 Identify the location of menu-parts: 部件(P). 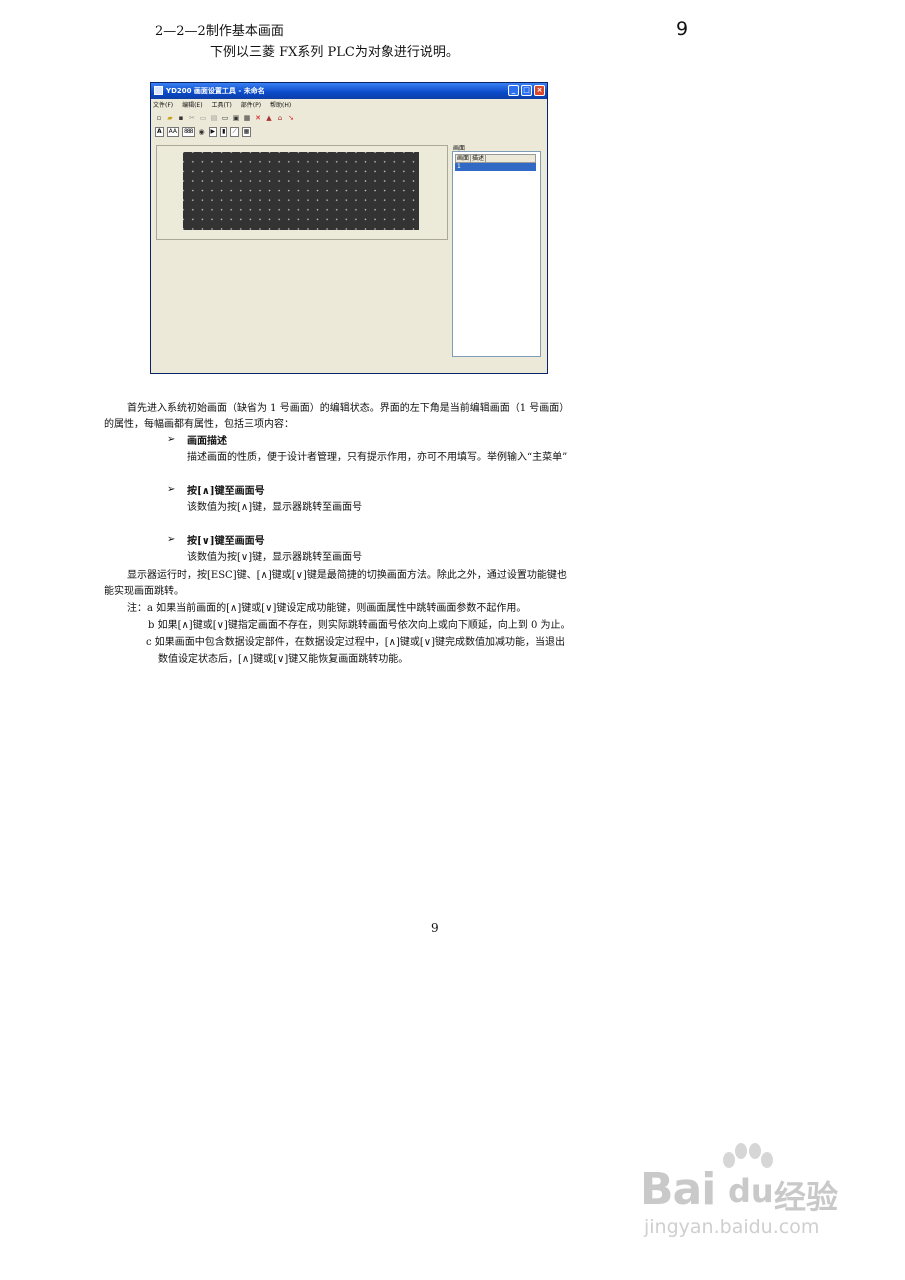
(251, 105).